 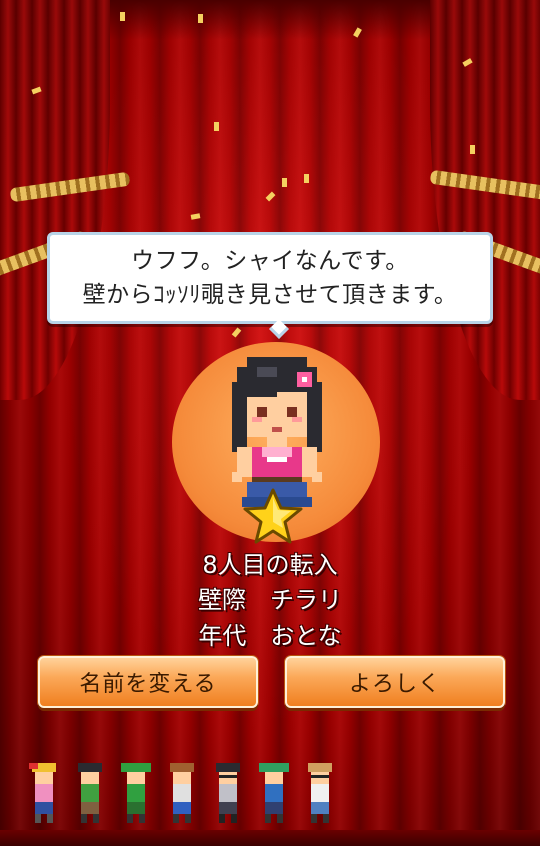 I want to click on confirm-button: よろしく, so click(x=395, y=682).